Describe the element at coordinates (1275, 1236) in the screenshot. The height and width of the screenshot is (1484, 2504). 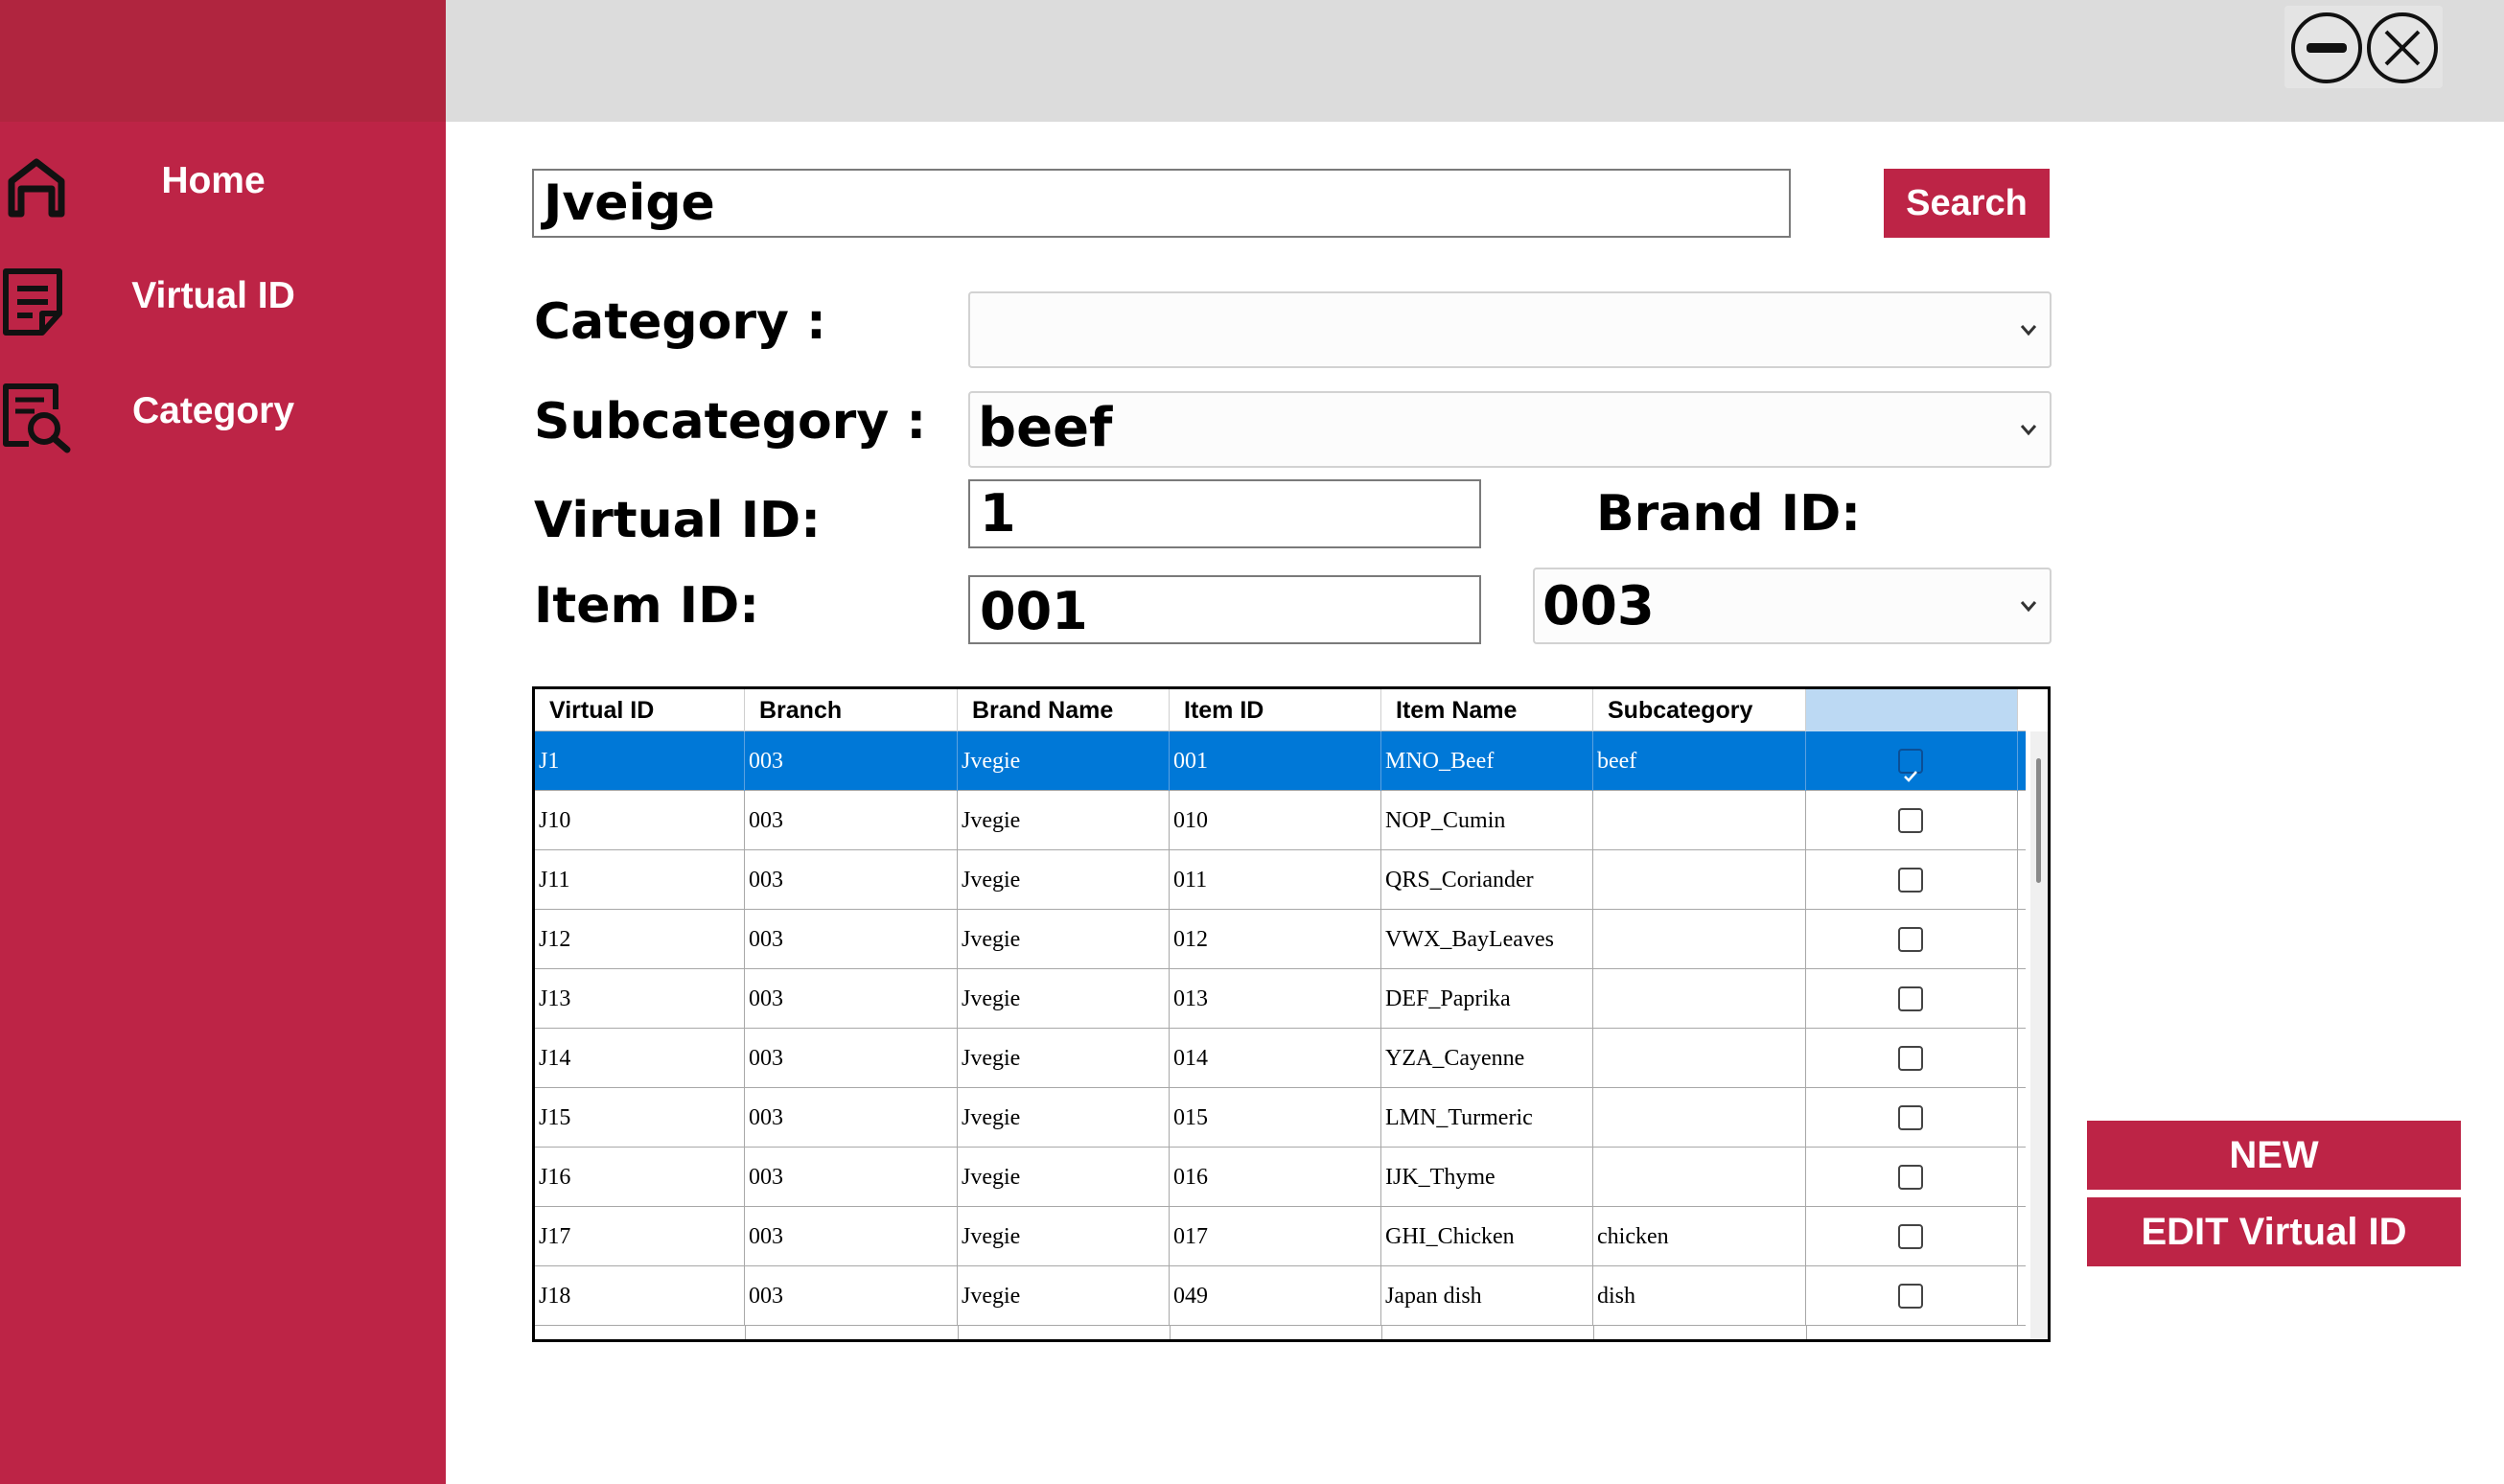
I see `cell-item-id: 017` at that location.